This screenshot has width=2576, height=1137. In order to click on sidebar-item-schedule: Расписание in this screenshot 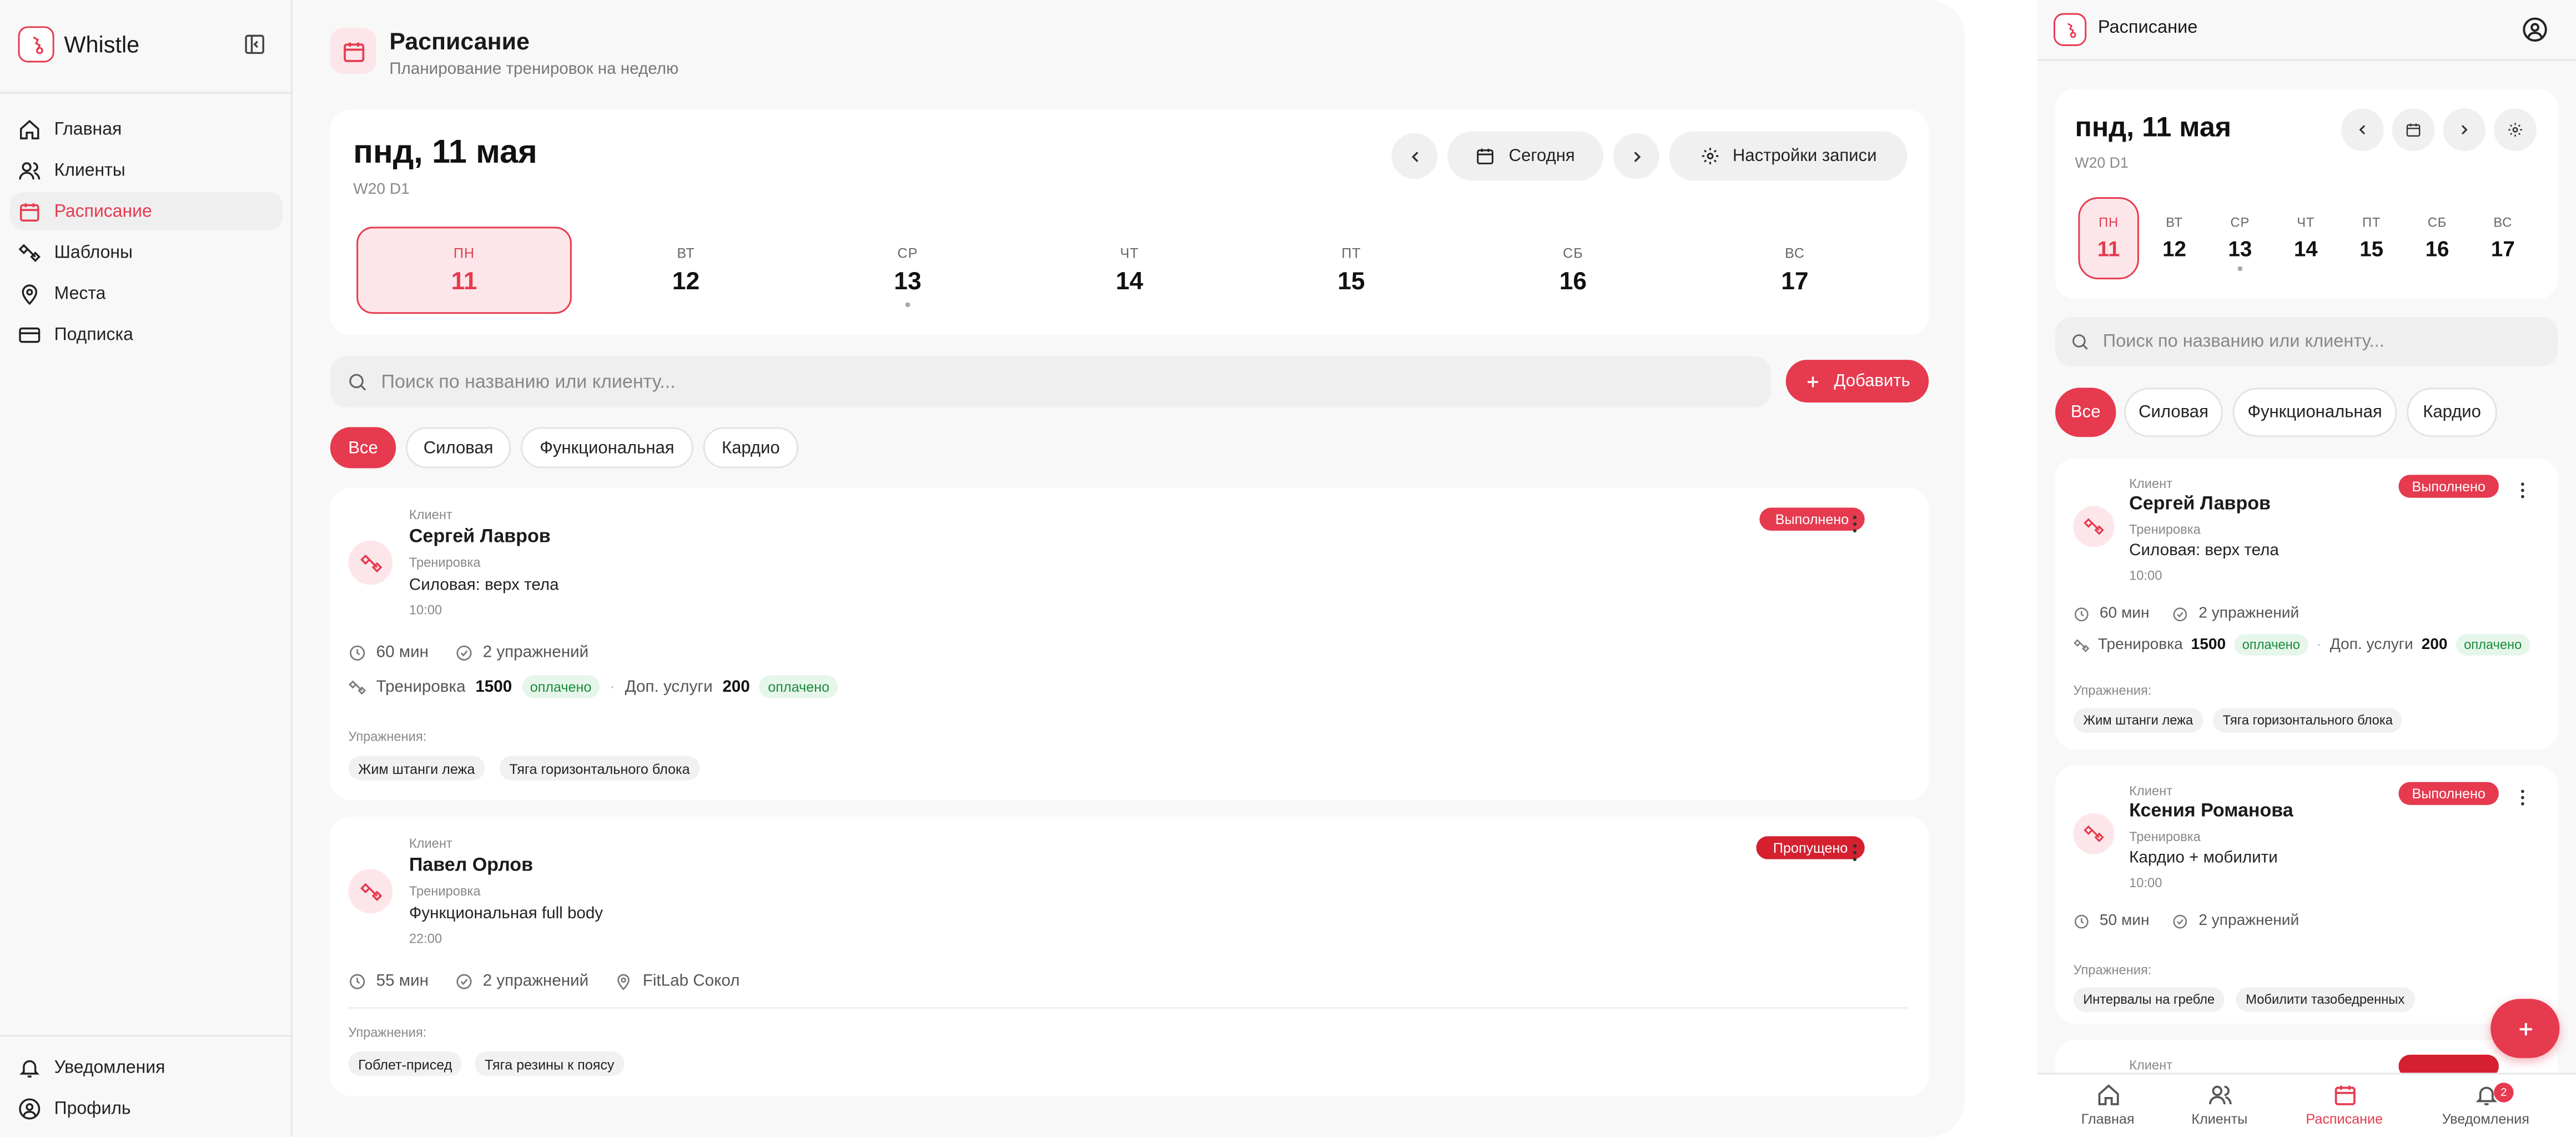, I will do `click(146, 211)`.